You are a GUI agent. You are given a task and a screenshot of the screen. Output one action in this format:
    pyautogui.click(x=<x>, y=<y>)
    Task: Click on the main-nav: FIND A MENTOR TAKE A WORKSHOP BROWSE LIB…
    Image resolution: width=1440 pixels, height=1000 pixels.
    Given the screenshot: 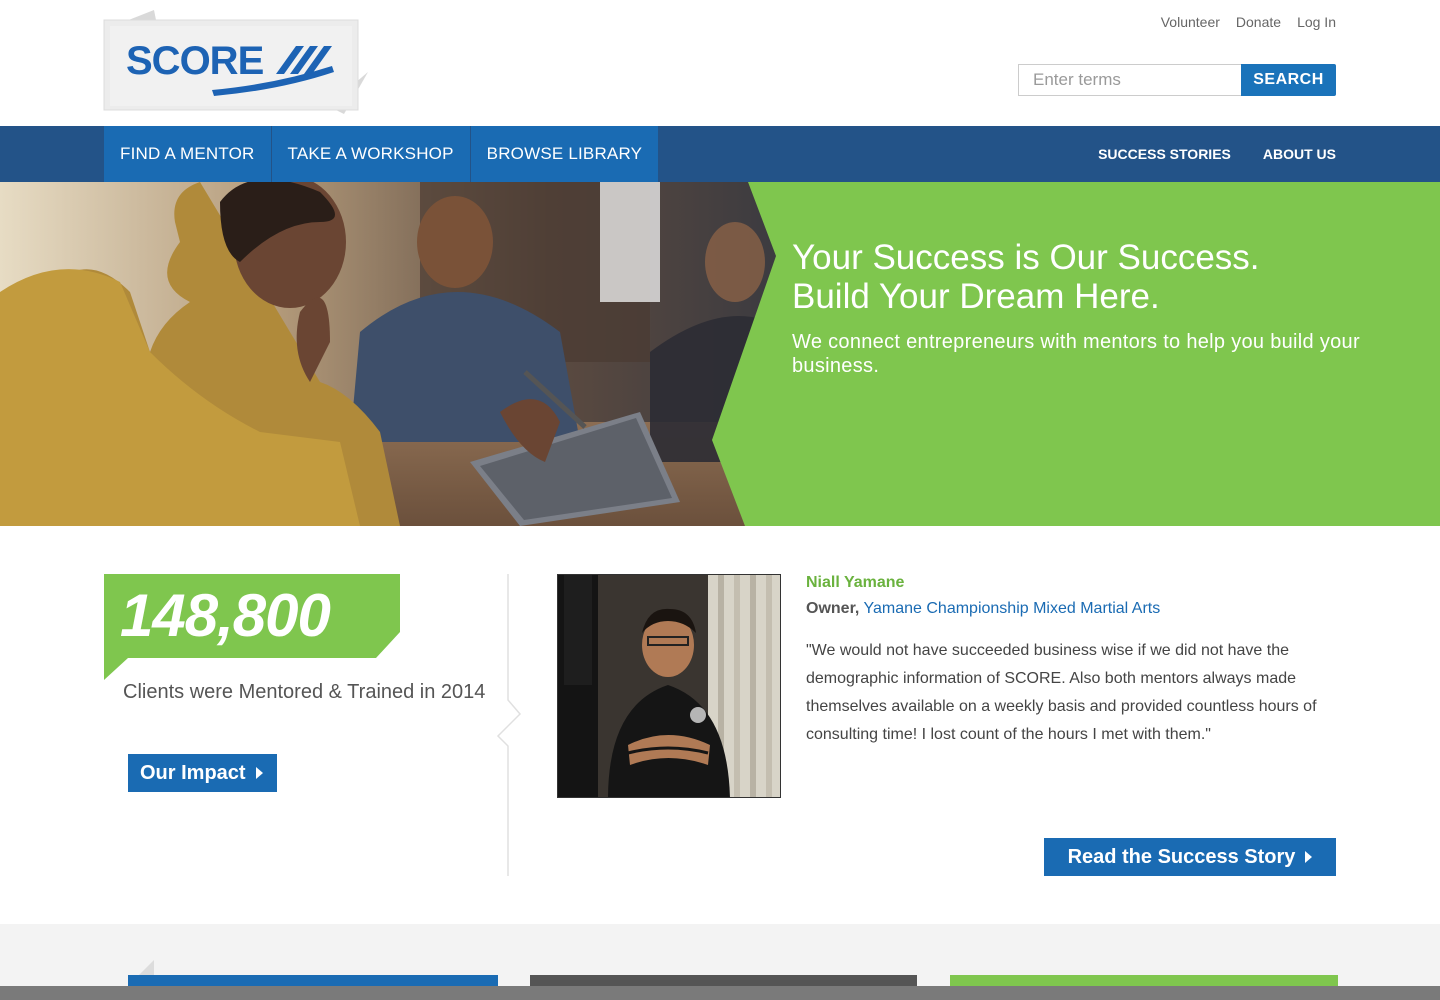 What is the action you would take?
    pyautogui.click(x=720, y=154)
    